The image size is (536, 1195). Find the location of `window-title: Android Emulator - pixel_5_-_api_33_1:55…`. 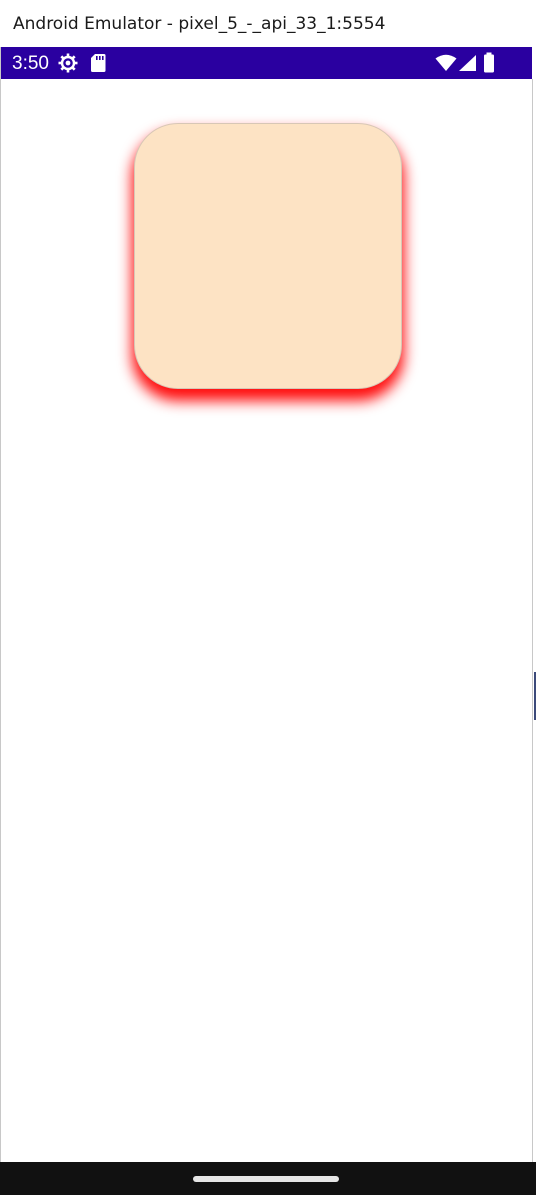

window-title: Android Emulator - pixel_5_-_api_33_1:55… is located at coordinates (199, 24).